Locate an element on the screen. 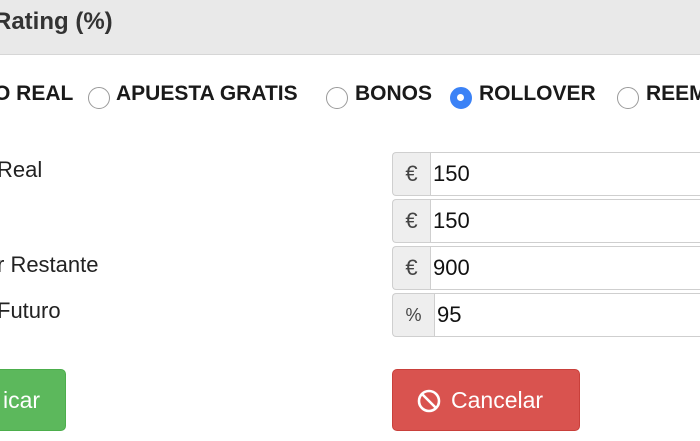 The width and height of the screenshot is (700, 441). restante-input: 900 is located at coordinates (565, 268).